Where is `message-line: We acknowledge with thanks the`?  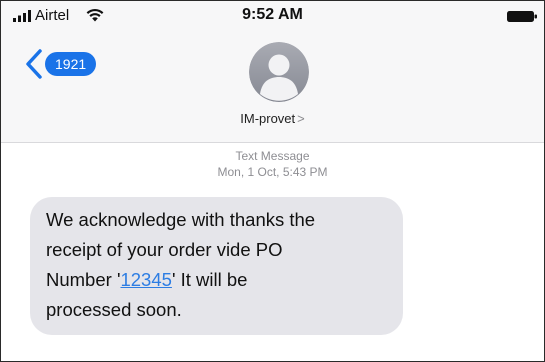
message-line: We acknowledge with thanks the is located at coordinates (181, 219).